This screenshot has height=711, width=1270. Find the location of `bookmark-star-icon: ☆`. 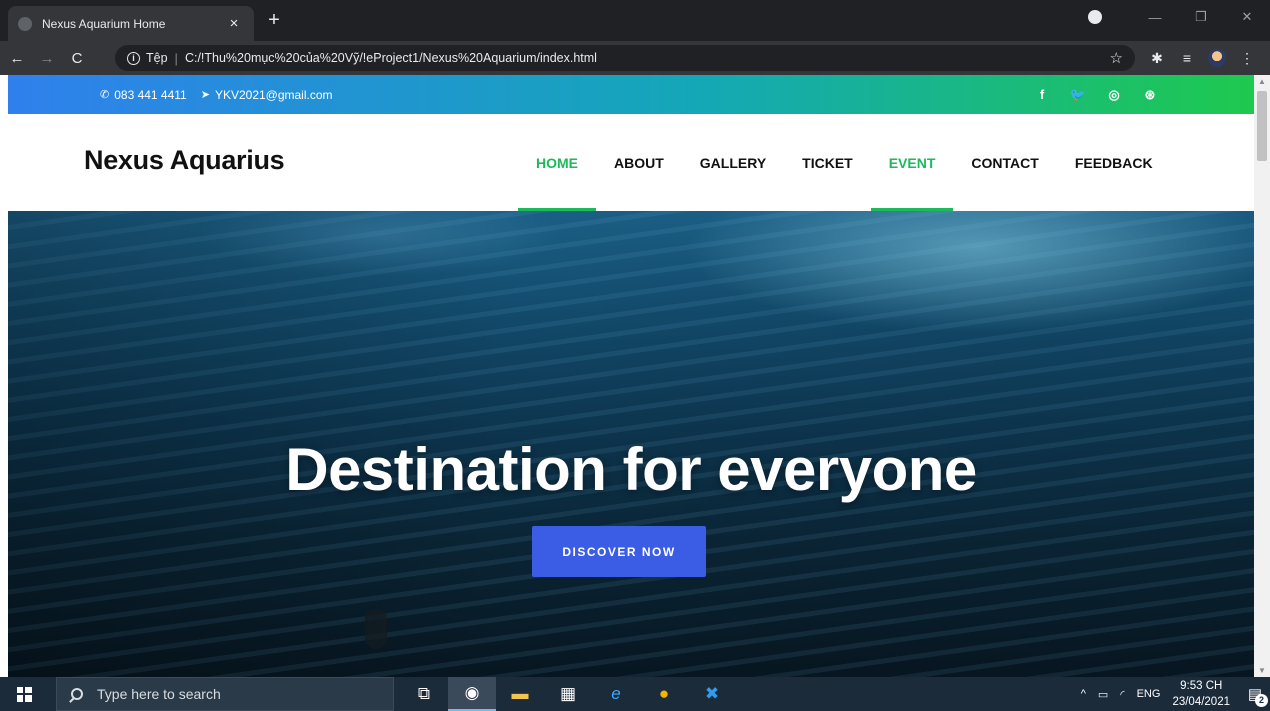

bookmark-star-icon: ☆ is located at coordinates (1116, 58).